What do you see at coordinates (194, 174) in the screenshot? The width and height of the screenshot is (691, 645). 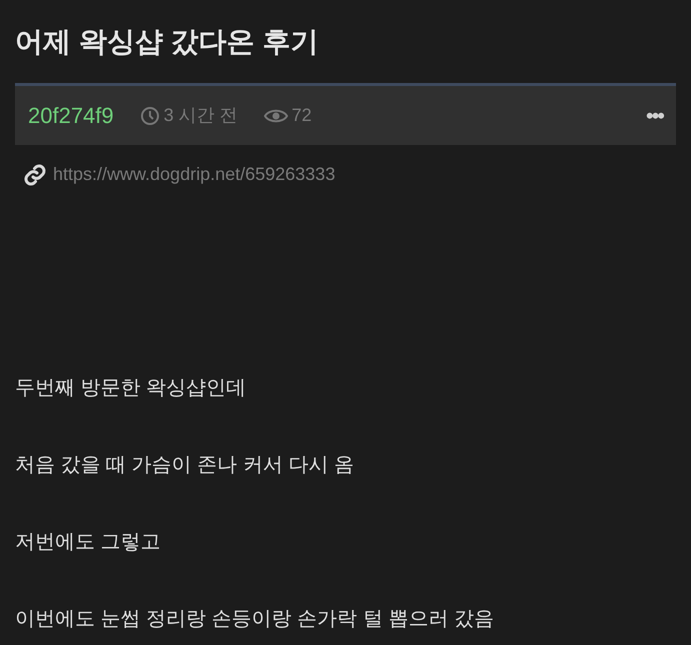 I see `post-link: https://www.dogdrip.net/659263333` at bounding box center [194, 174].